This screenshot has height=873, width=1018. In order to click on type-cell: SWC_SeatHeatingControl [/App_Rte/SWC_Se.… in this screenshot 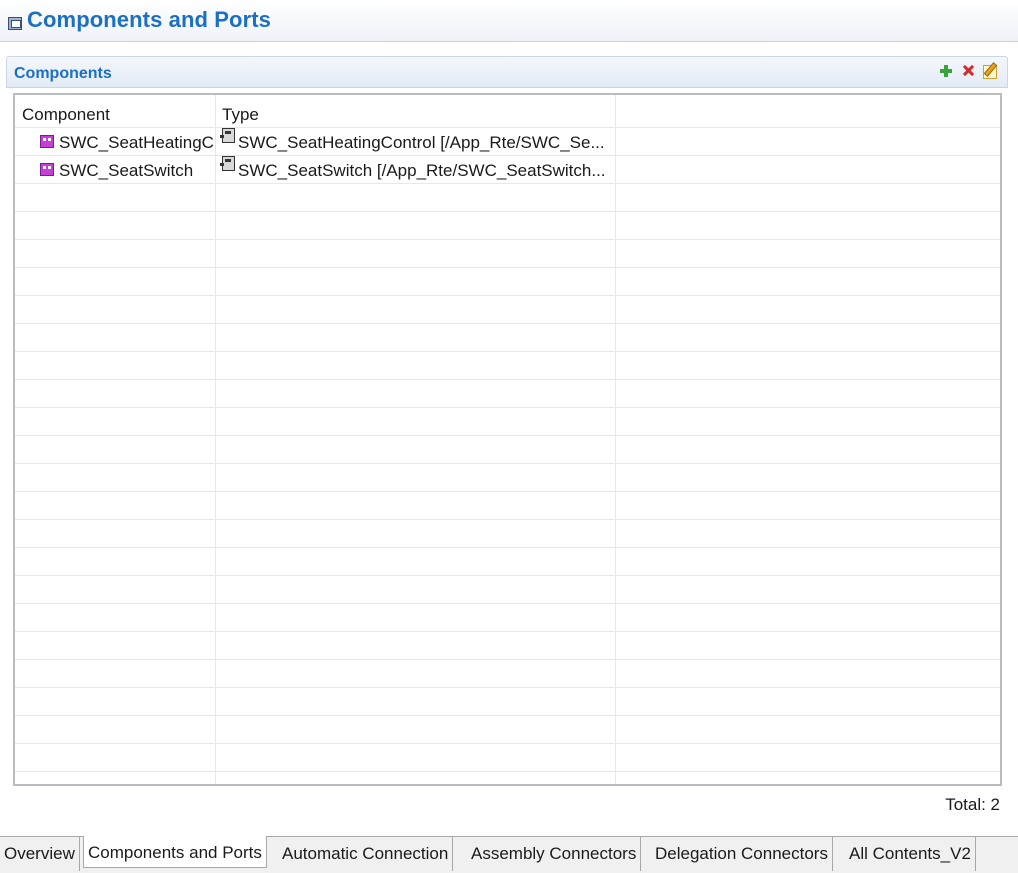, I will do `click(427, 143)`.